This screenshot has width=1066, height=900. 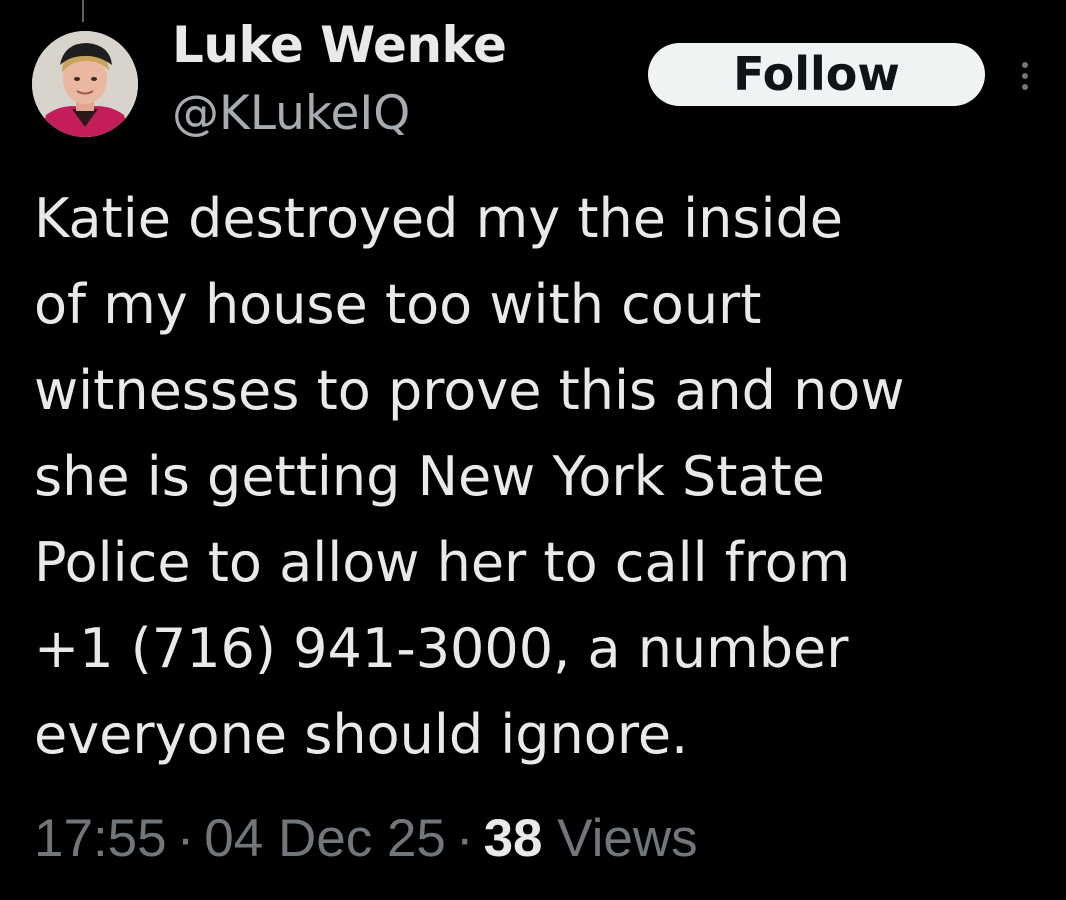 What do you see at coordinates (429, 476) in the screenshot?
I see `tweet-text-line: she is getting New York State` at bounding box center [429, 476].